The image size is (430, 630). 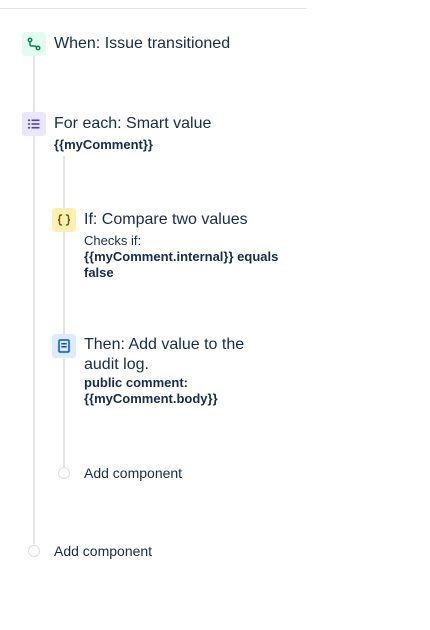 I want to click on trigger-title: When: Issue transitioned, so click(x=142, y=44).